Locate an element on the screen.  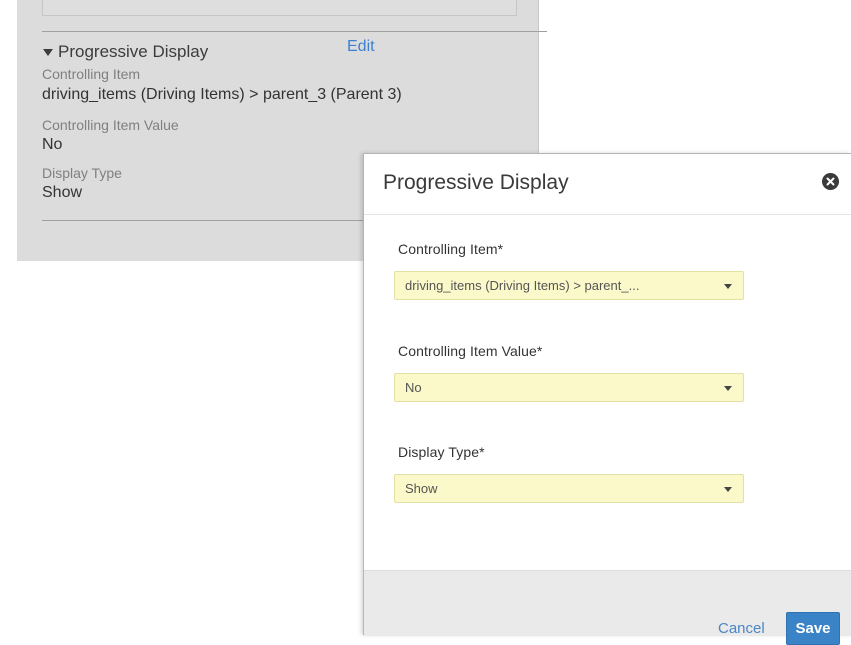
save-button: Save is located at coordinates (813, 628).